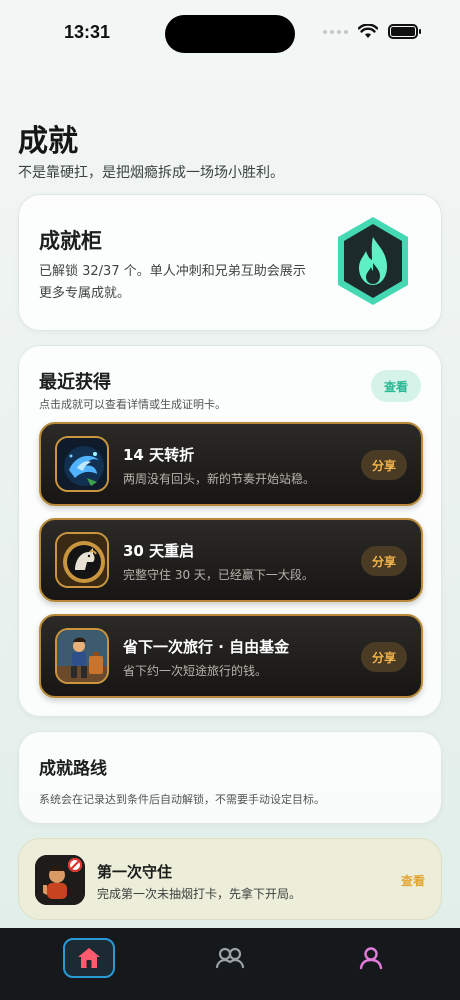 This screenshot has height=1000, width=460. I want to click on dynamic-island, so click(230, 34).